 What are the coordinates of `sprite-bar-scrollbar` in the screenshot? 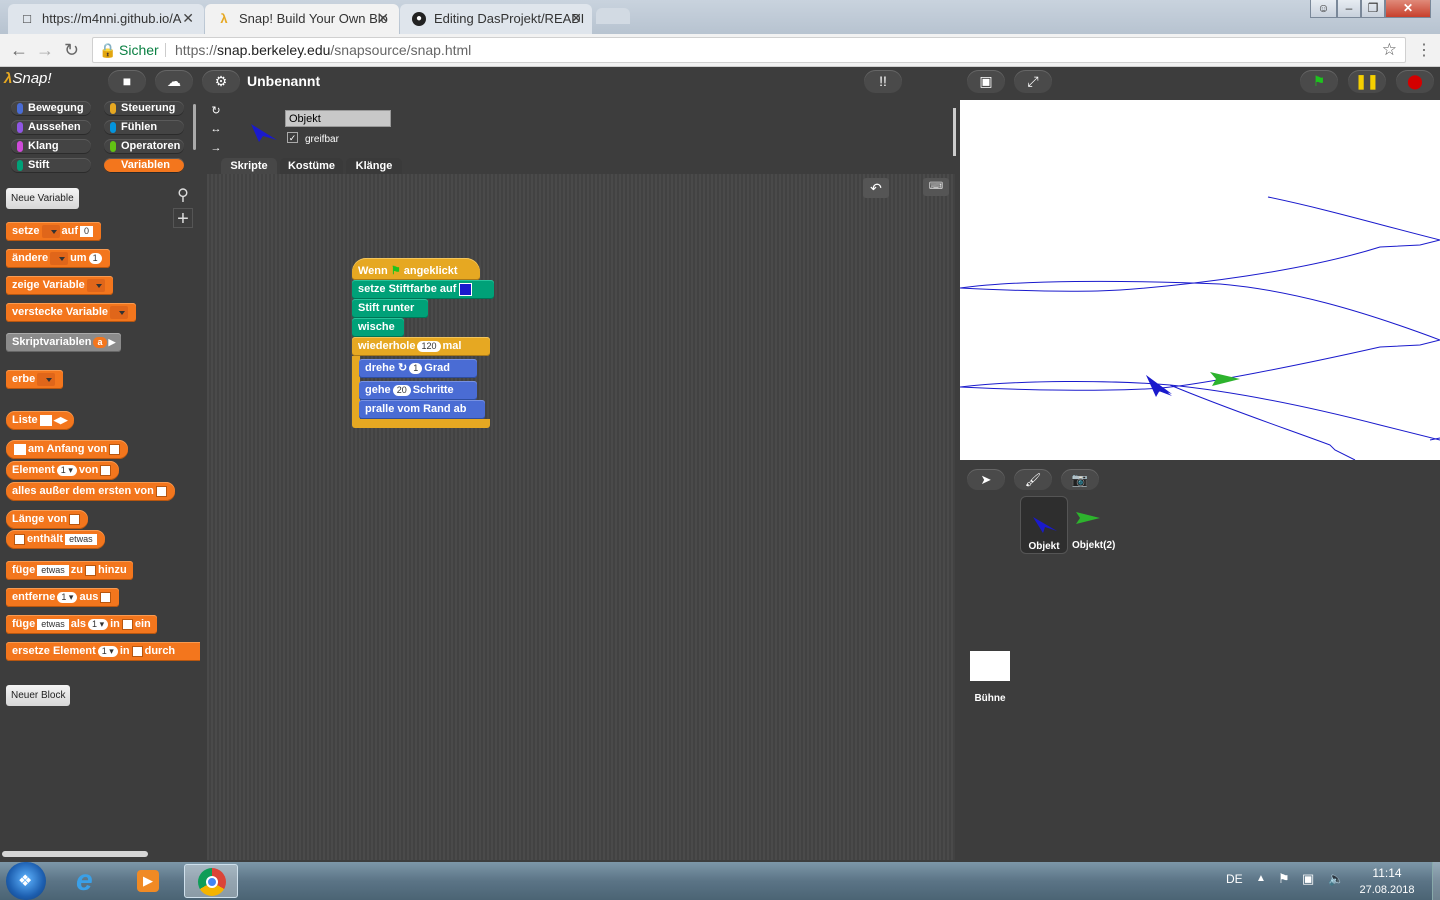 It's located at (954, 132).